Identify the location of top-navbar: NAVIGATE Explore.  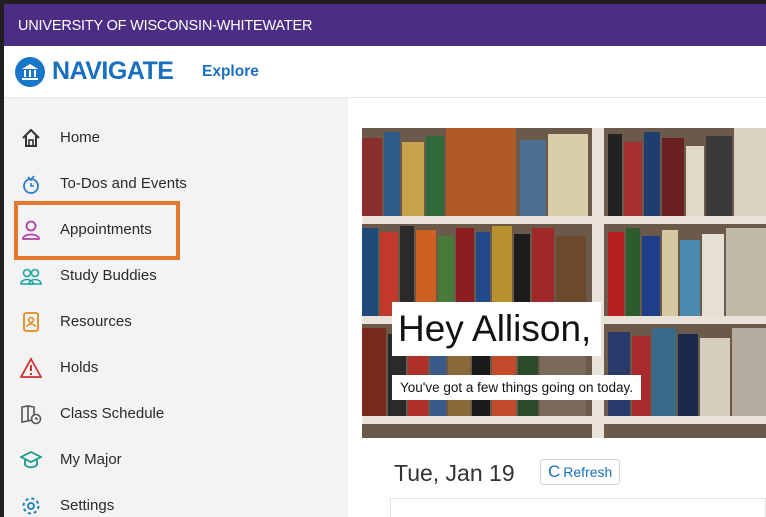
(385, 72).